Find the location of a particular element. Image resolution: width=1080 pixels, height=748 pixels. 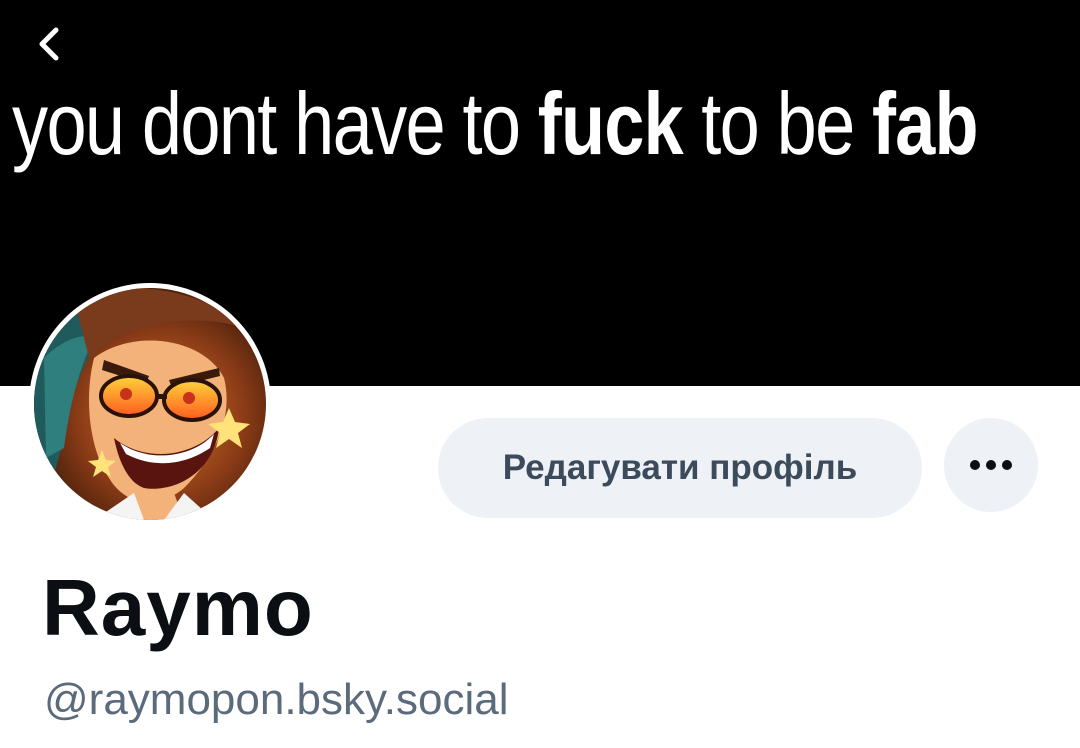

banner-text-part-3: to be is located at coordinates (777, 123).